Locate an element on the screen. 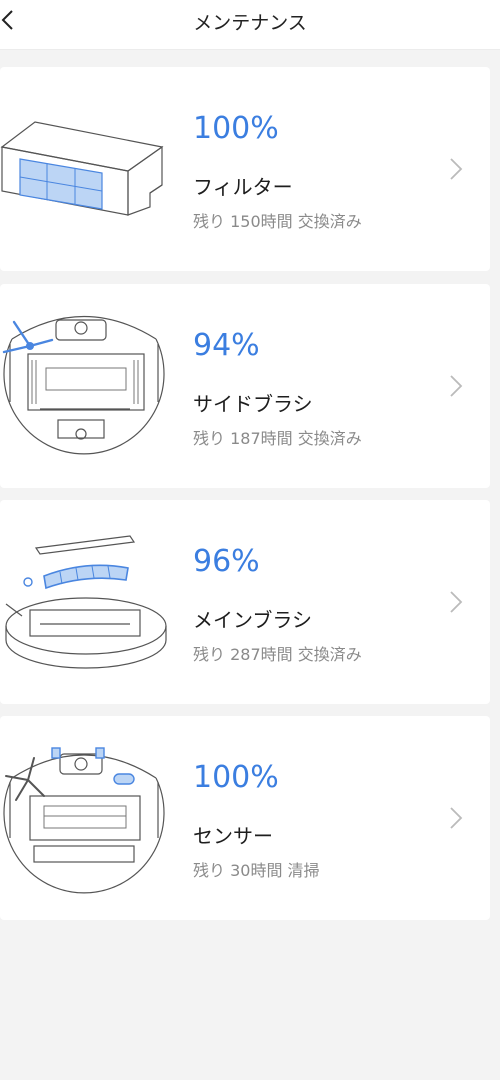  side-brush-percent: 94% is located at coordinates (226, 345).